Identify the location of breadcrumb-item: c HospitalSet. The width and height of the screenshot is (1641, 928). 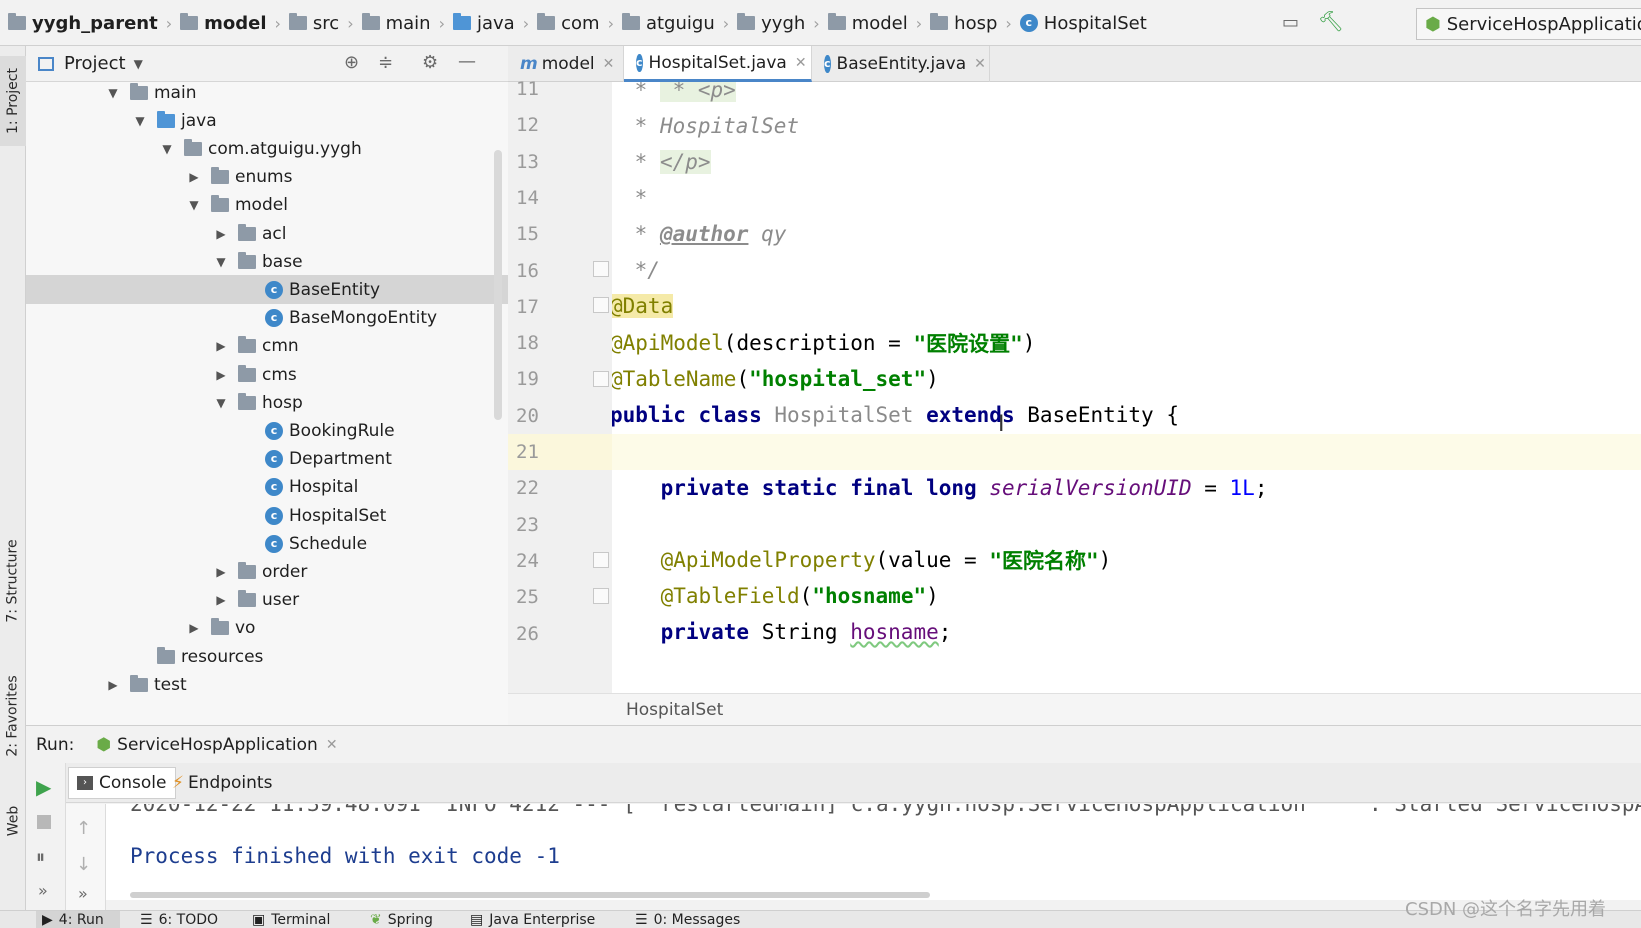
(1083, 23).